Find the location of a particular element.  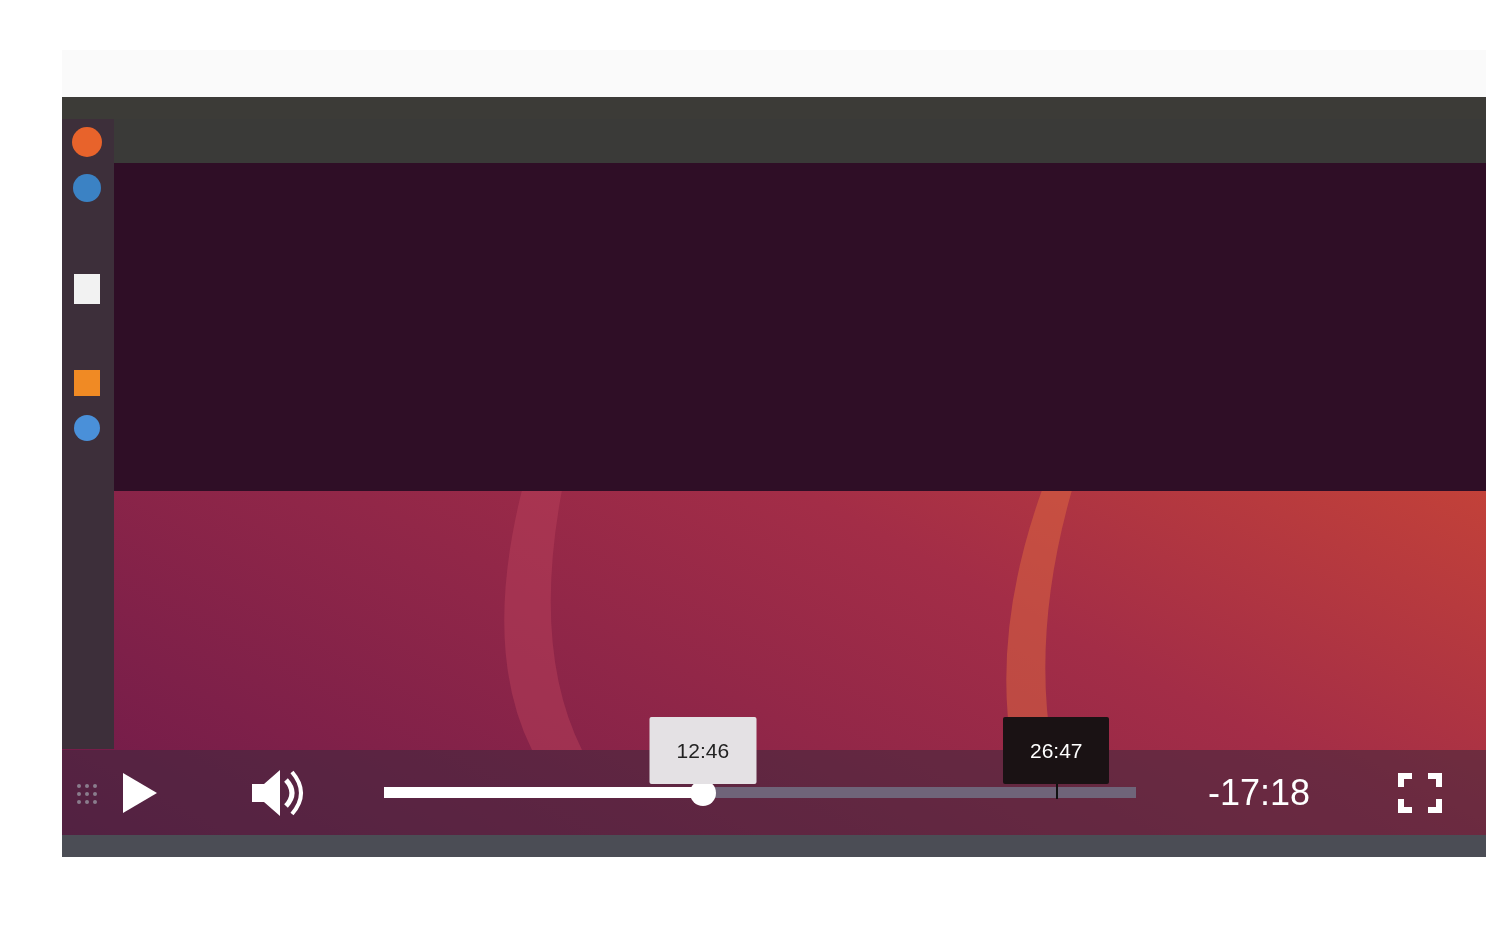

play-button is located at coordinates (140, 792).